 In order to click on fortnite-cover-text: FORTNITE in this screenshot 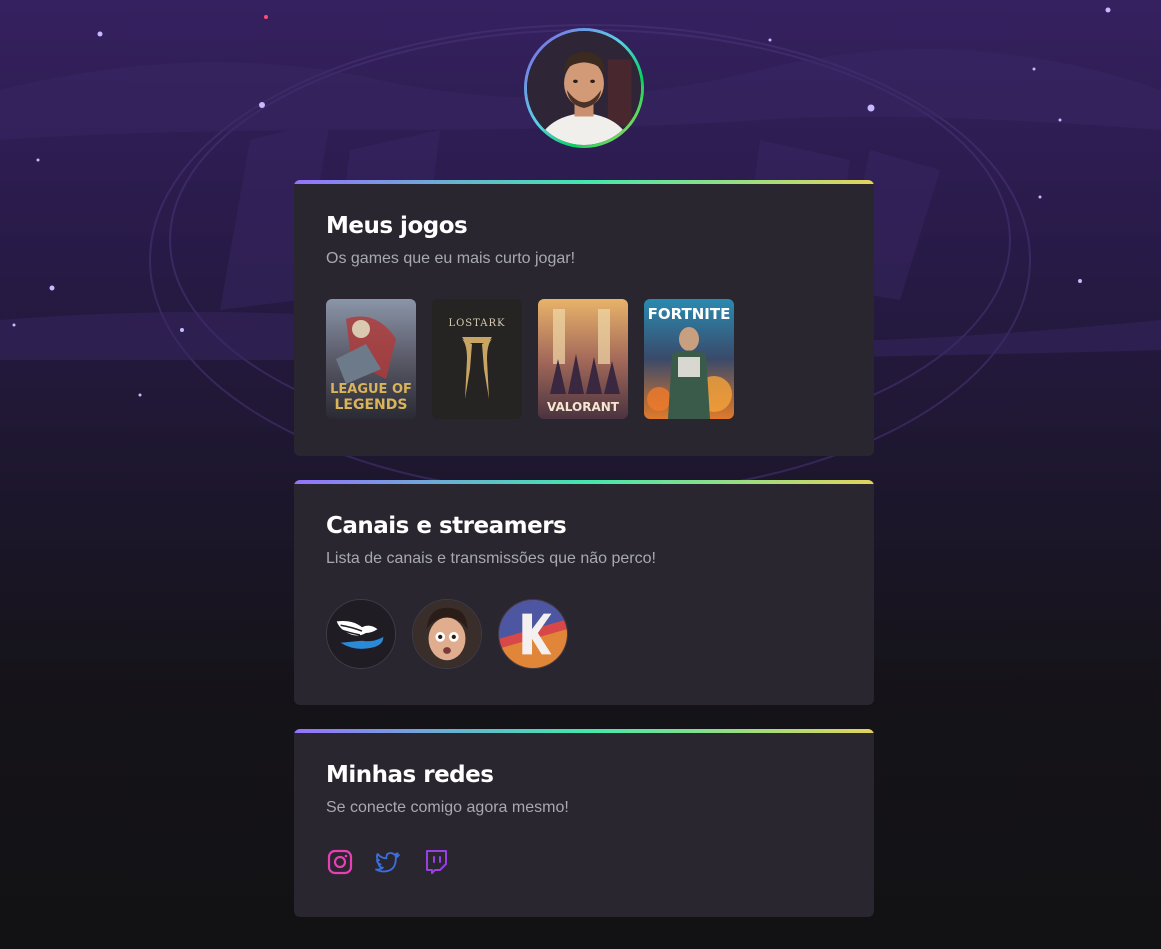, I will do `click(689, 314)`.